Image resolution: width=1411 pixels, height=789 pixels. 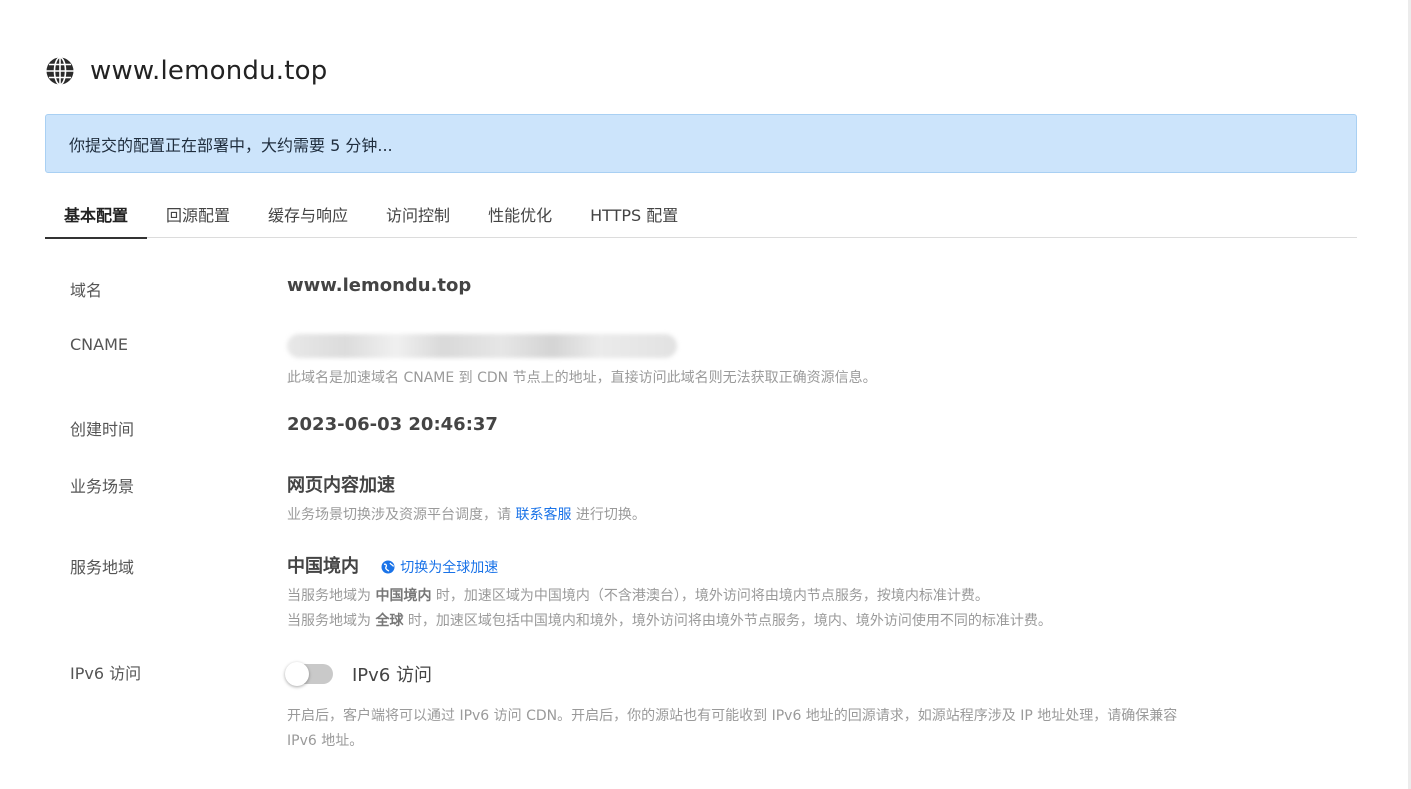 What do you see at coordinates (403, 596) in the screenshot?
I see `region-note1-b: 中国境内` at bounding box center [403, 596].